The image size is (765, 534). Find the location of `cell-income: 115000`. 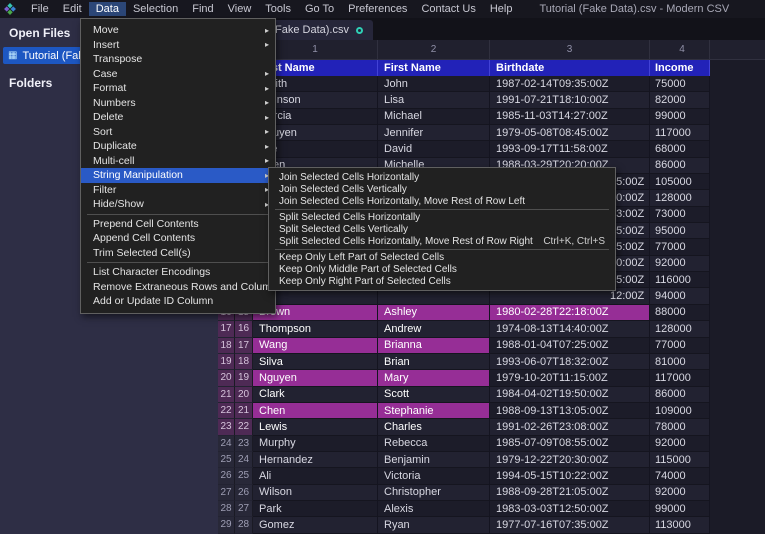

cell-income: 115000 is located at coordinates (680, 460).